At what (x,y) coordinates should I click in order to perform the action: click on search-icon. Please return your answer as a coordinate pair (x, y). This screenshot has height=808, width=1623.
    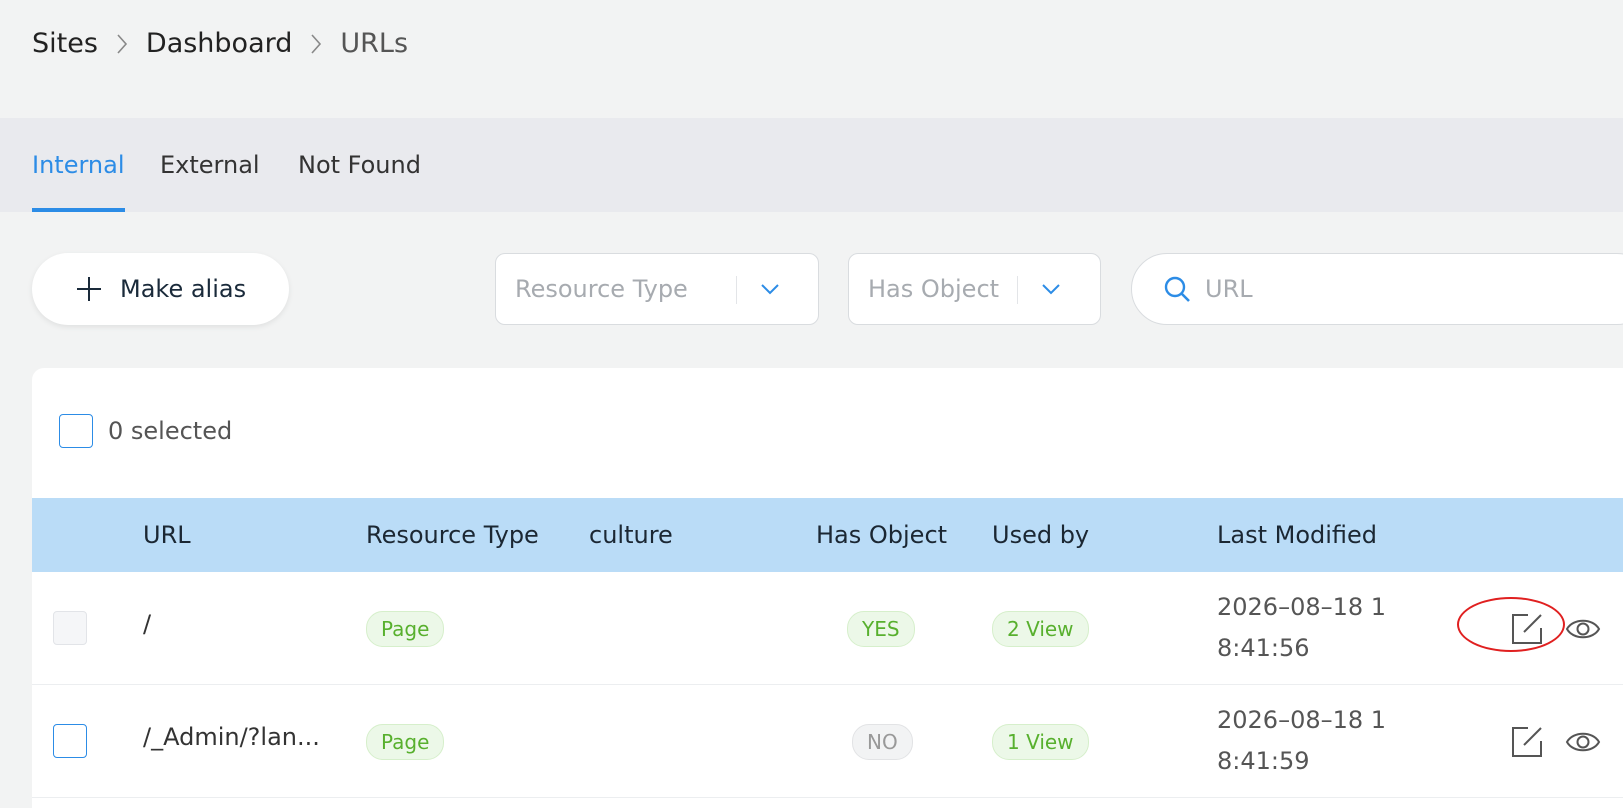
    Looking at the image, I should click on (1177, 289).